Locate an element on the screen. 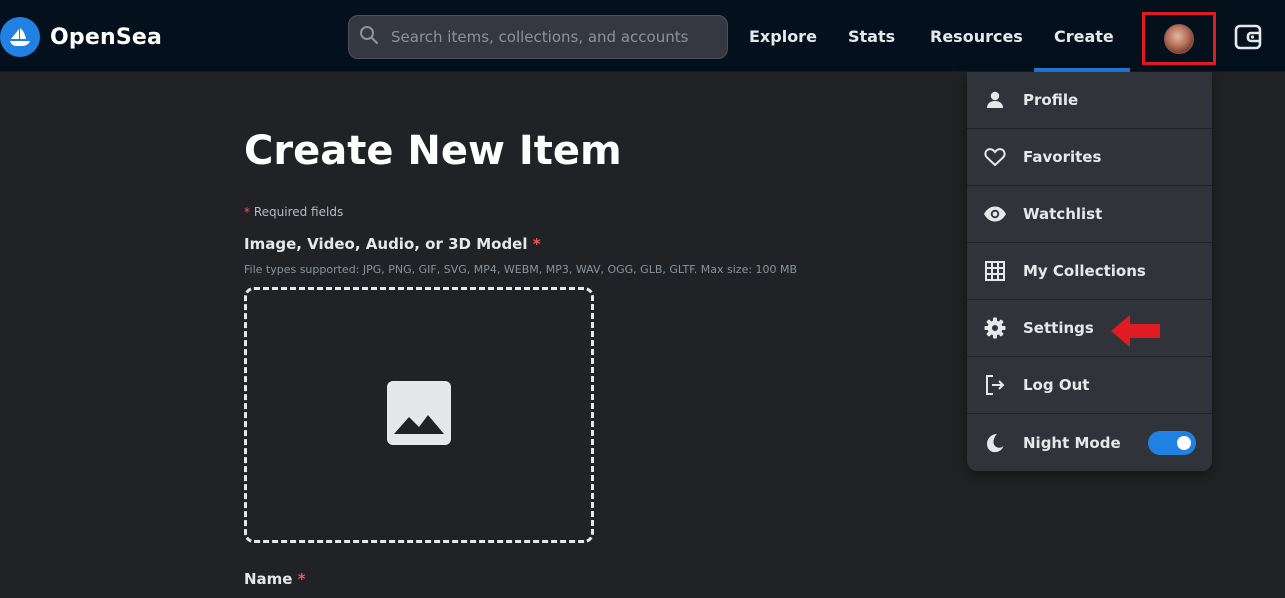 The image size is (1285, 598). opensea-logo-link: OpenSea is located at coordinates (81, 37).